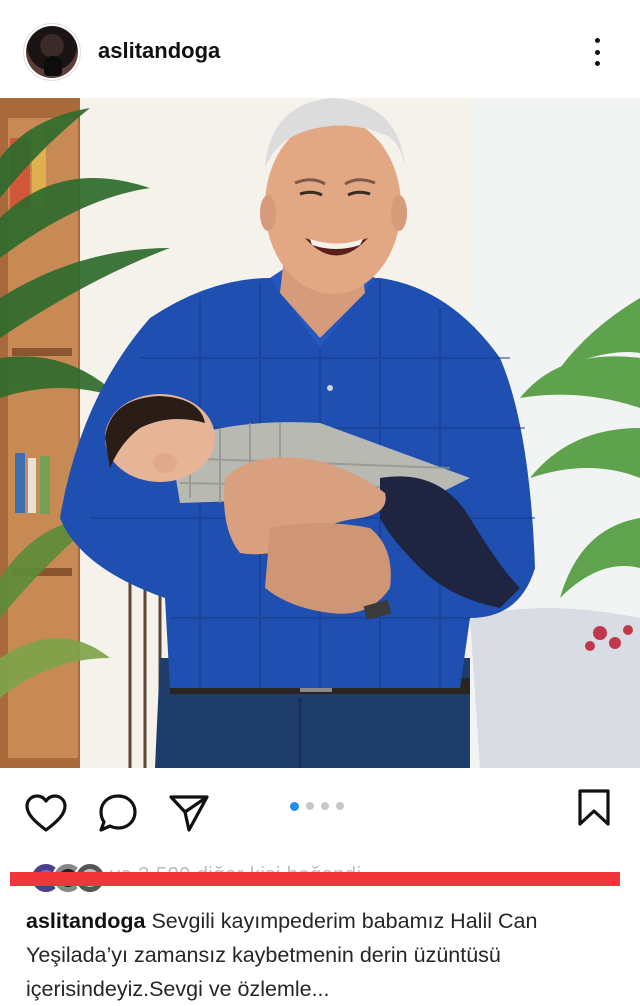  What do you see at coordinates (46, 813) in the screenshot?
I see `heart-icon` at bounding box center [46, 813].